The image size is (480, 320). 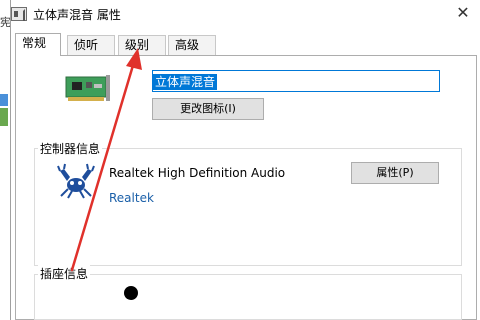 I want to click on controller-vendor: Realtek, so click(x=131, y=198).